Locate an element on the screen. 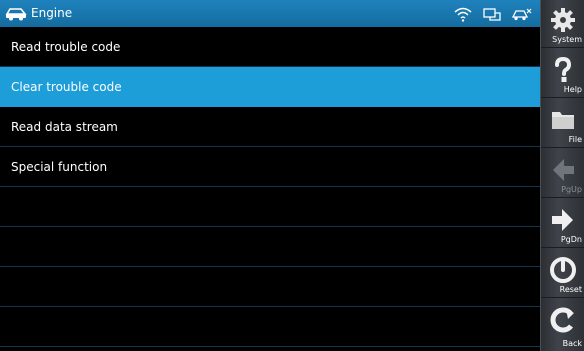  back-button: Back is located at coordinates (562, 325).